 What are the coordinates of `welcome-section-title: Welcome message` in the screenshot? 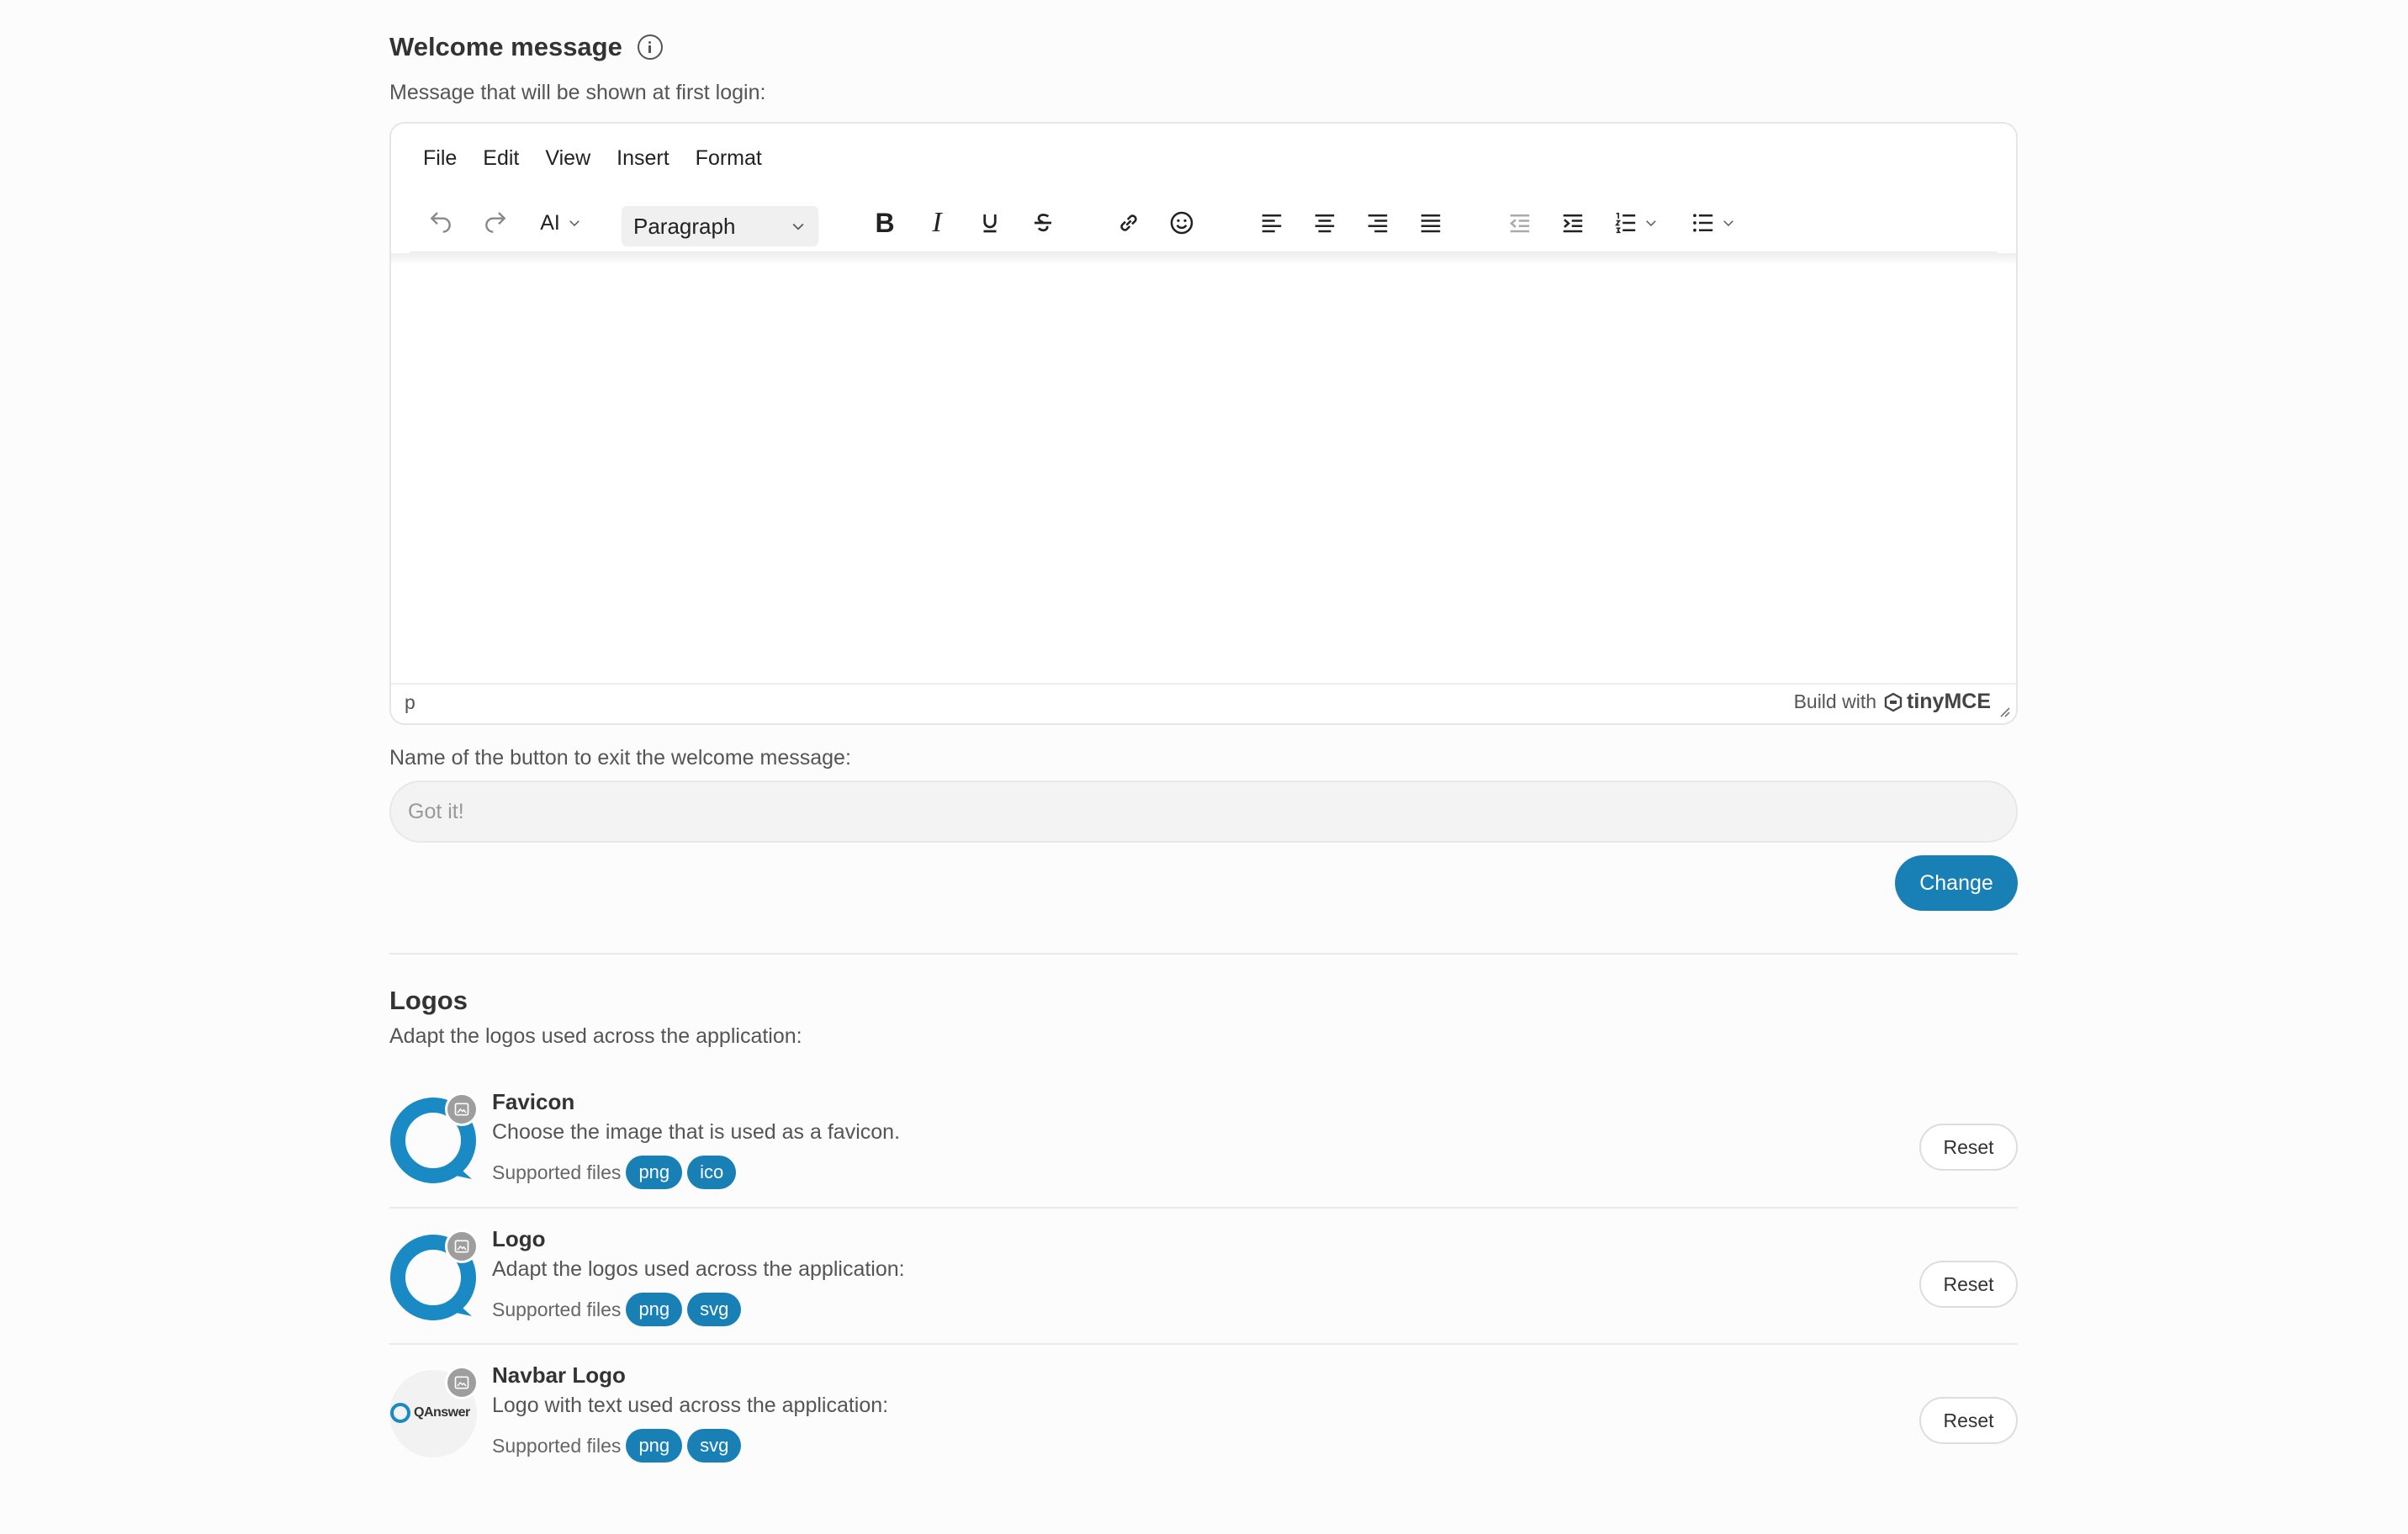 It's located at (526, 47).